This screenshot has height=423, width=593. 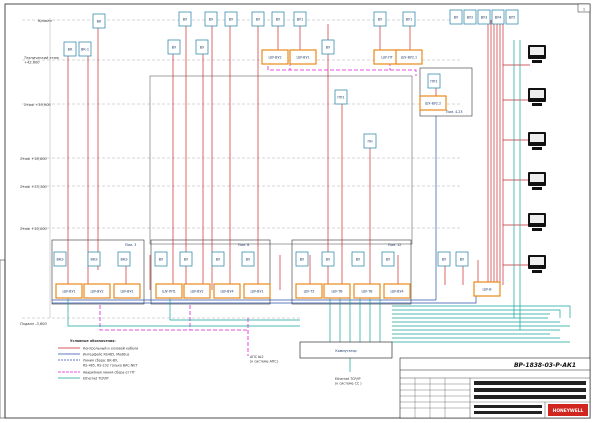 I want to click on field-device-label: ВК-1, so click(x=85, y=50).